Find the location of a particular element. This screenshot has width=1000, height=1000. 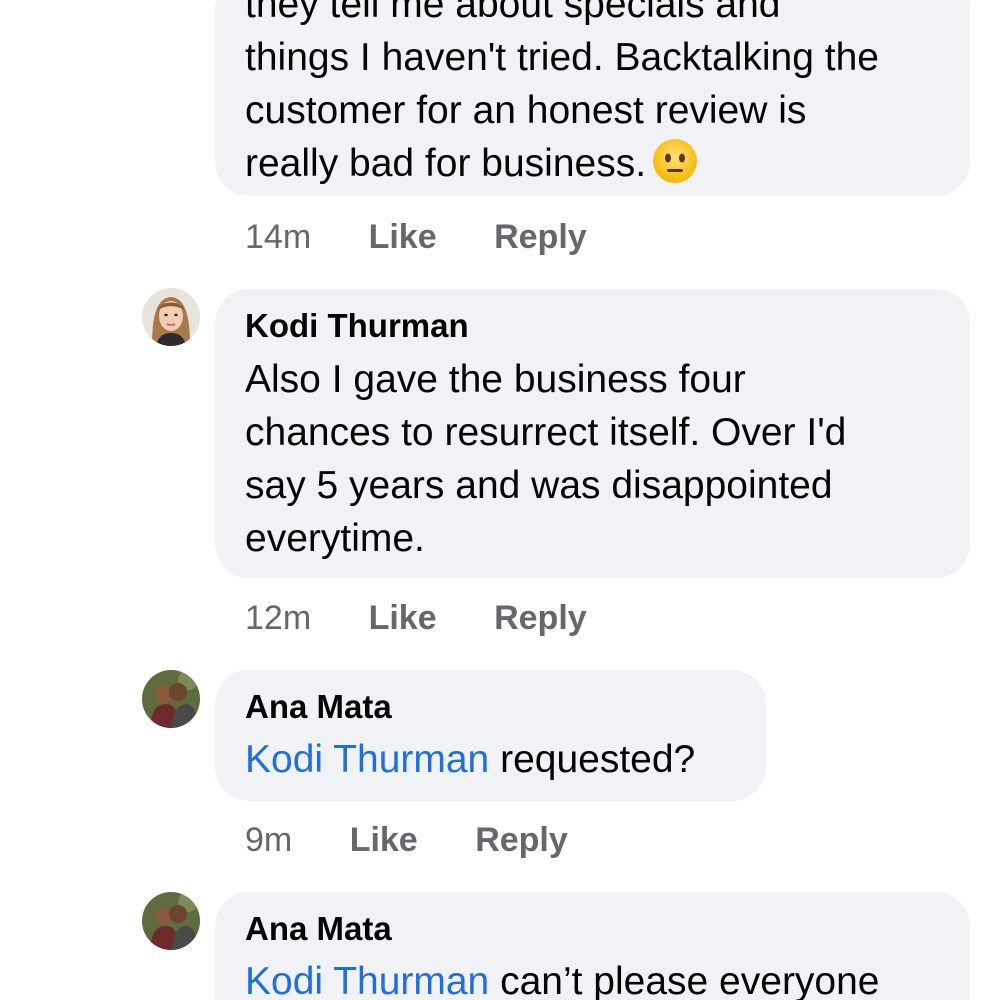

comment-text-line: Kodi Thurman can’t please everyone is located at coordinates (592, 977).